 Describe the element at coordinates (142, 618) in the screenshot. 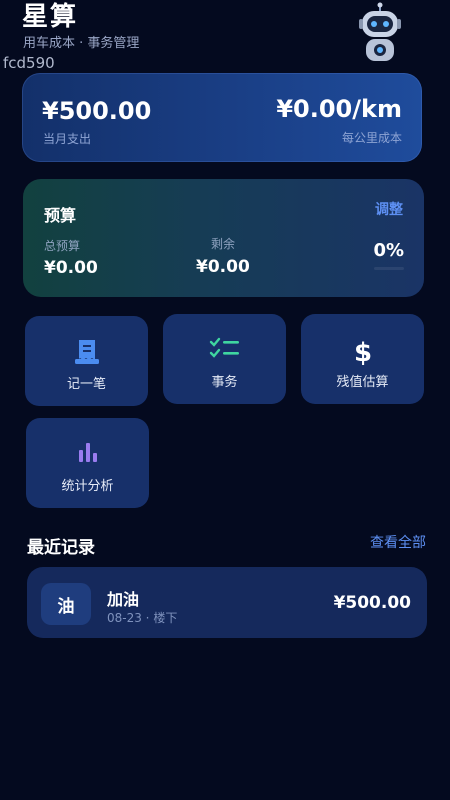

I see `record-meta: 08-23 · 楼下` at that location.